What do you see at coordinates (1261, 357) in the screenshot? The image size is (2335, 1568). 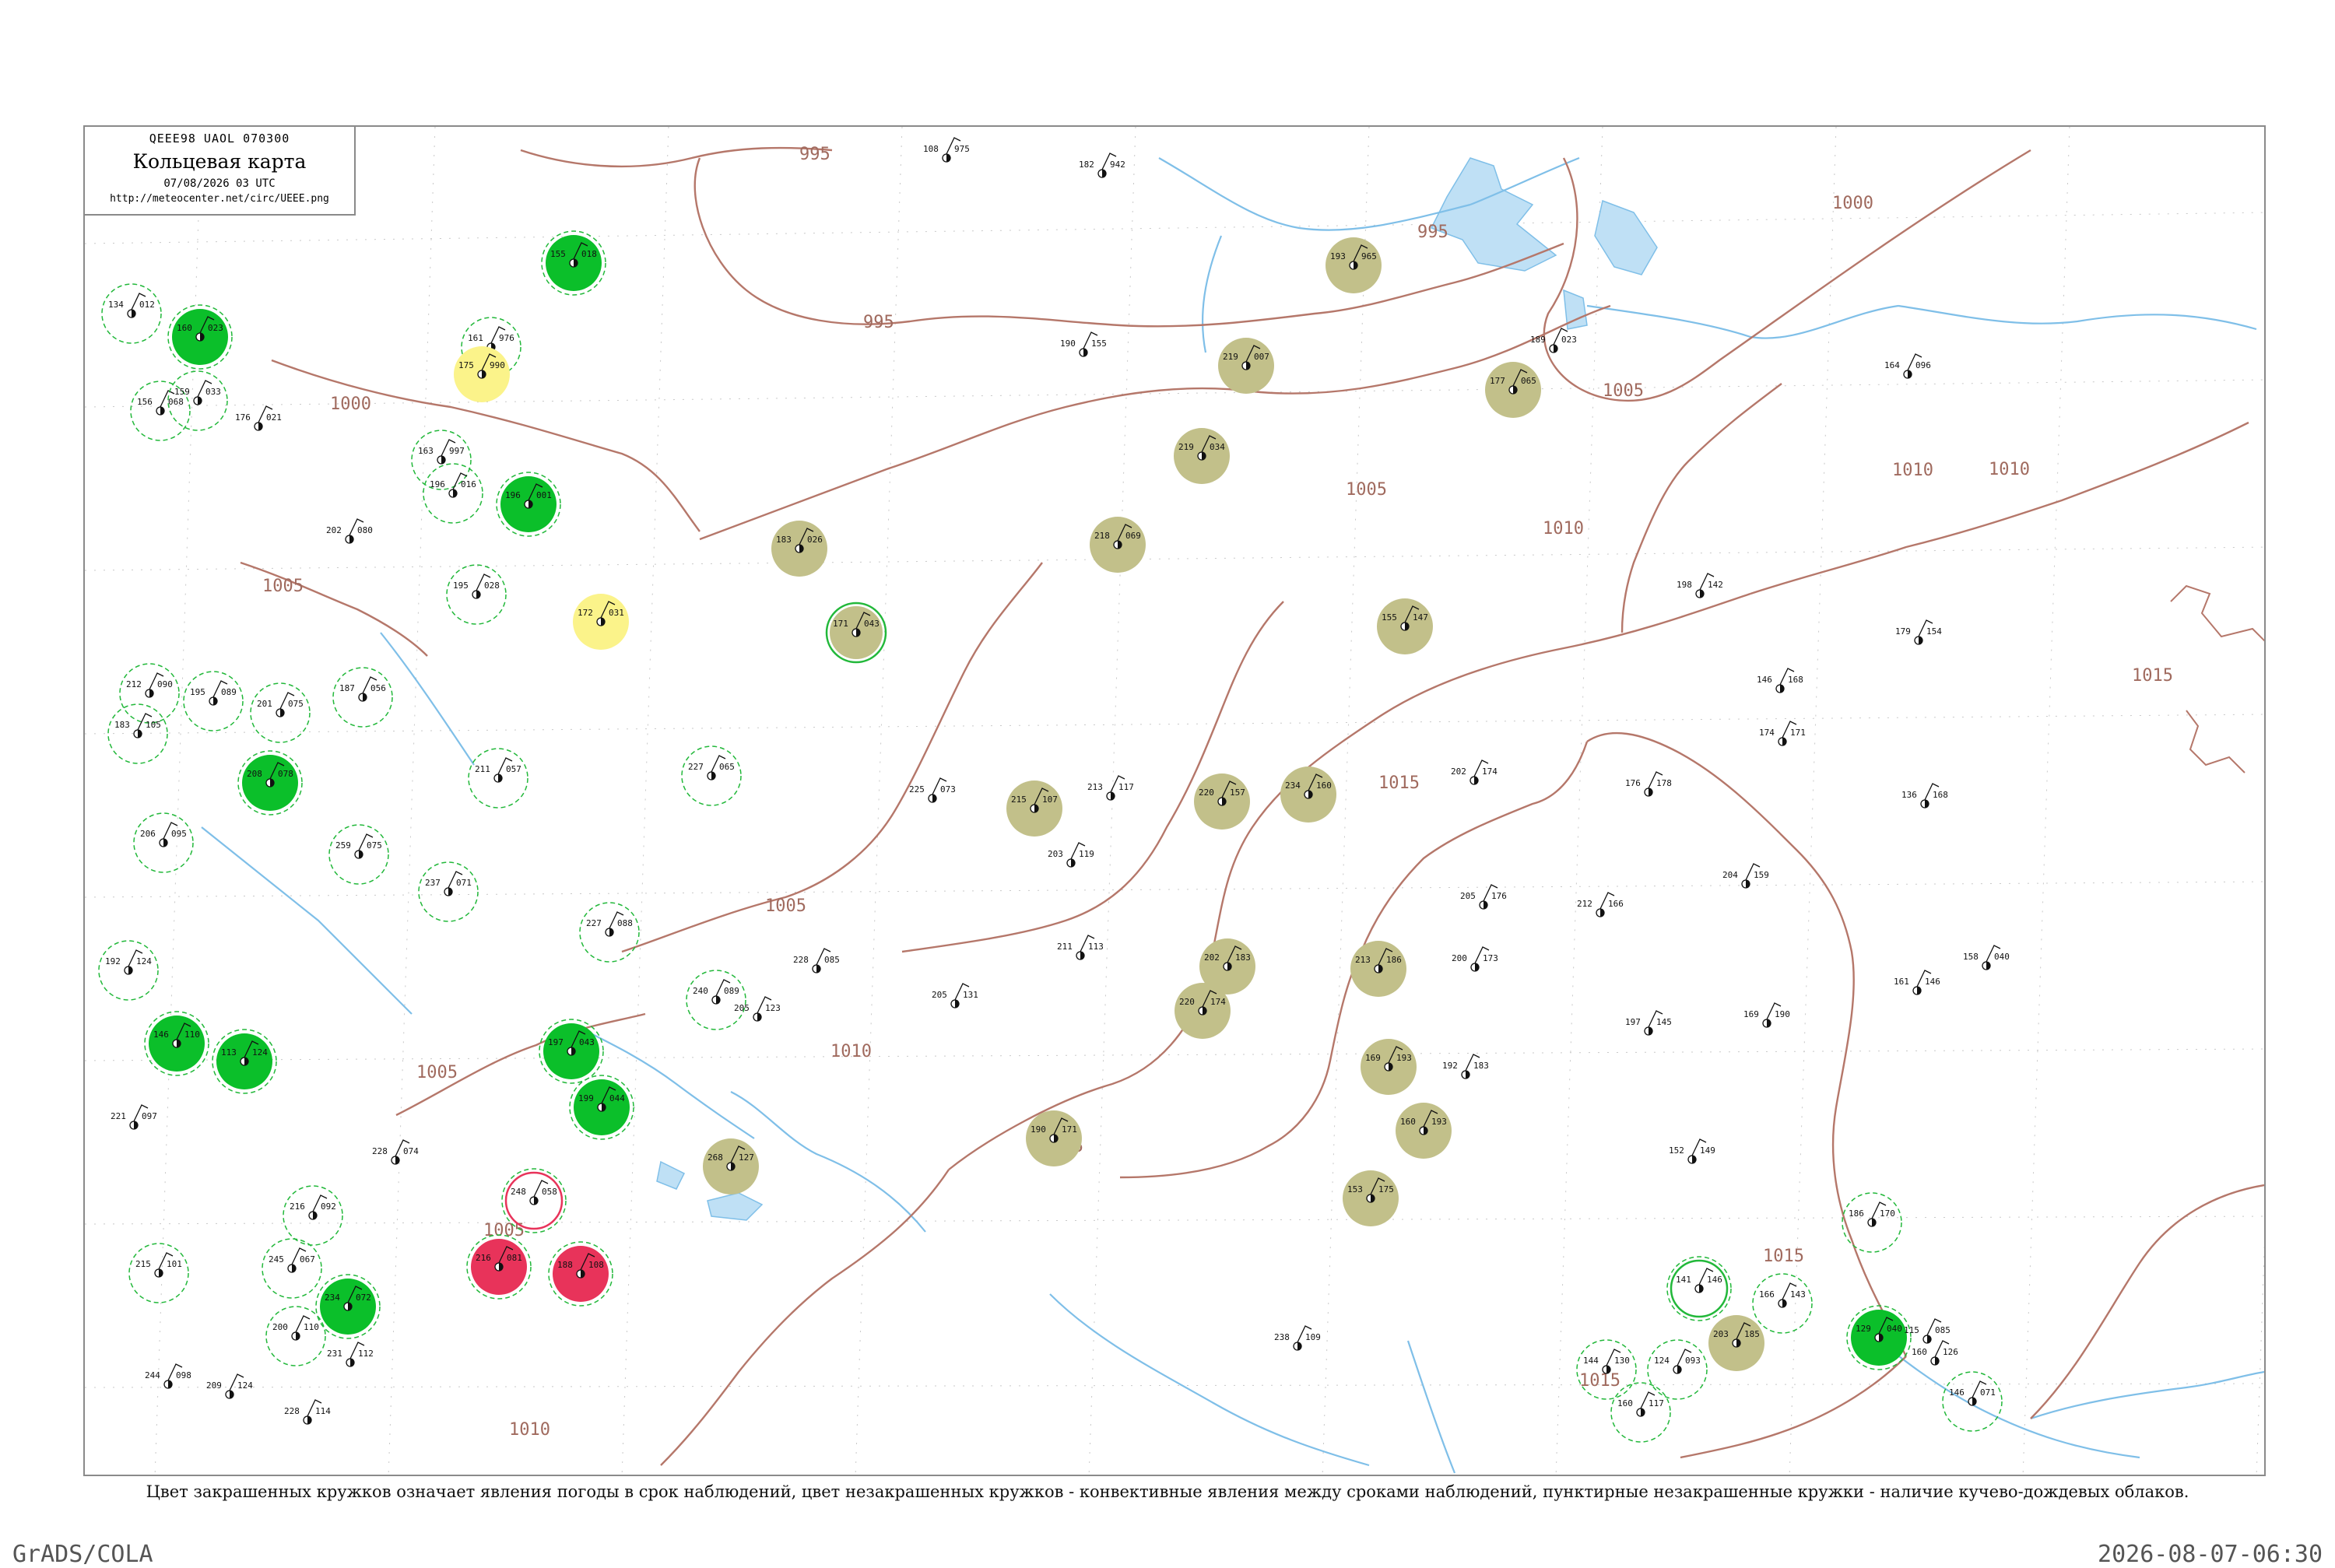 I see `station-pressure: 007` at bounding box center [1261, 357].